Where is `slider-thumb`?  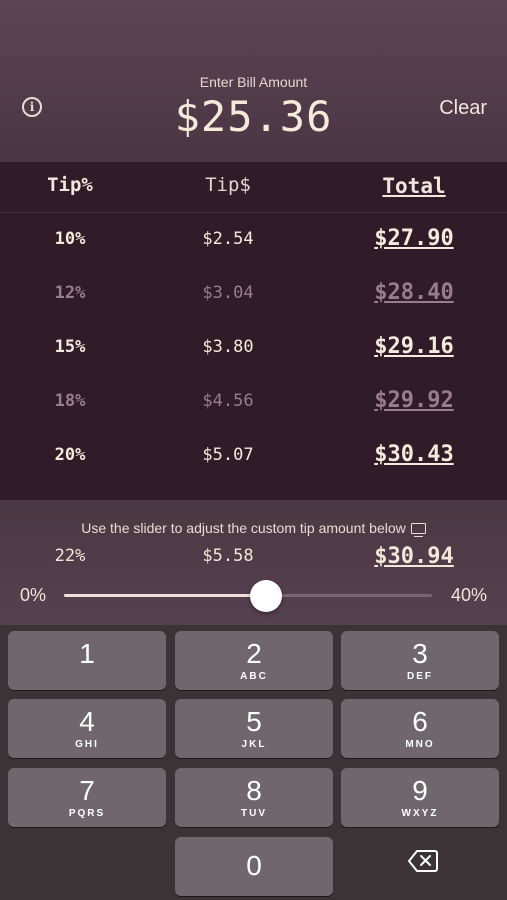 slider-thumb is located at coordinates (266, 596).